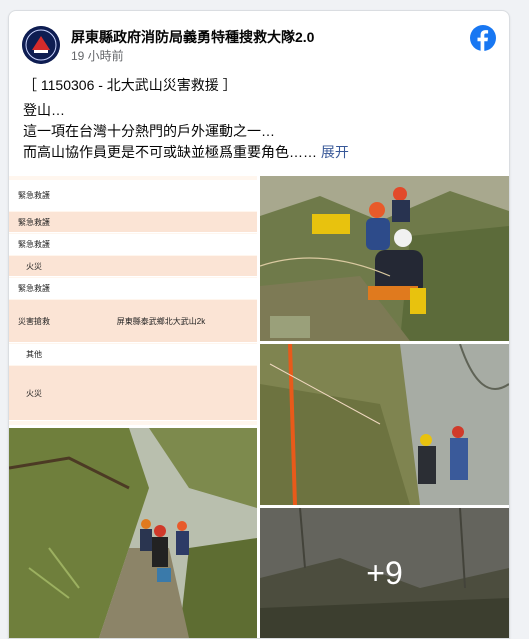 This screenshot has height=639, width=529. I want to click on post-line-last: 而高山協作員更是不可或缺並極爲重要角色…… 展开, so click(258, 152).